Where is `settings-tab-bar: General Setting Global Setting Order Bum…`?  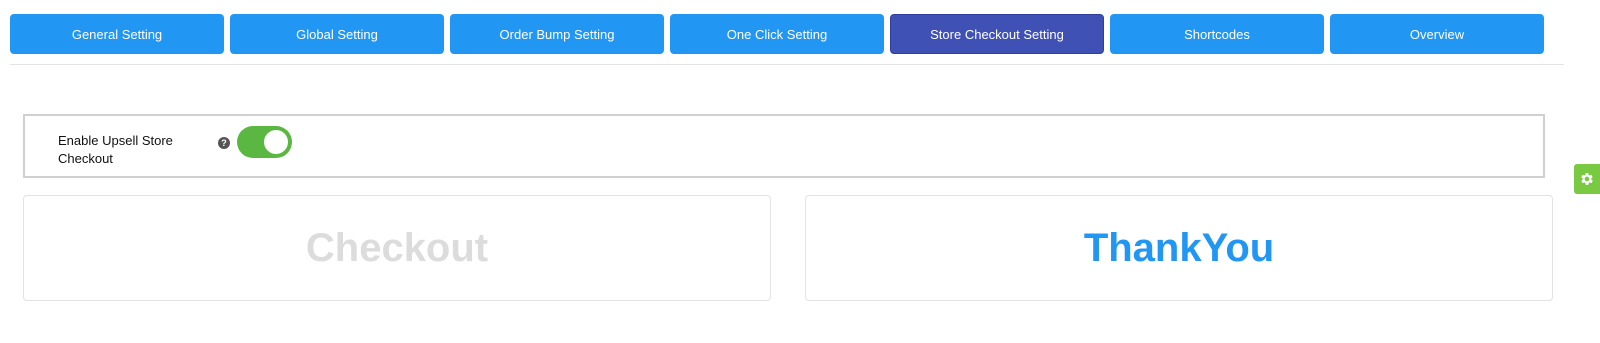 settings-tab-bar: General Setting Global Setting Order Bum… is located at coordinates (777, 34).